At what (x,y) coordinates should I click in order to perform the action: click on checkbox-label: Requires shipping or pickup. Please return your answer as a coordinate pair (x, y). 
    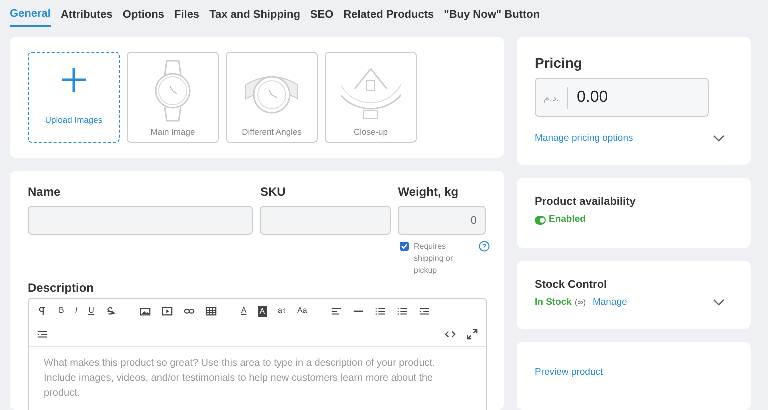
    Looking at the image, I should click on (434, 259).